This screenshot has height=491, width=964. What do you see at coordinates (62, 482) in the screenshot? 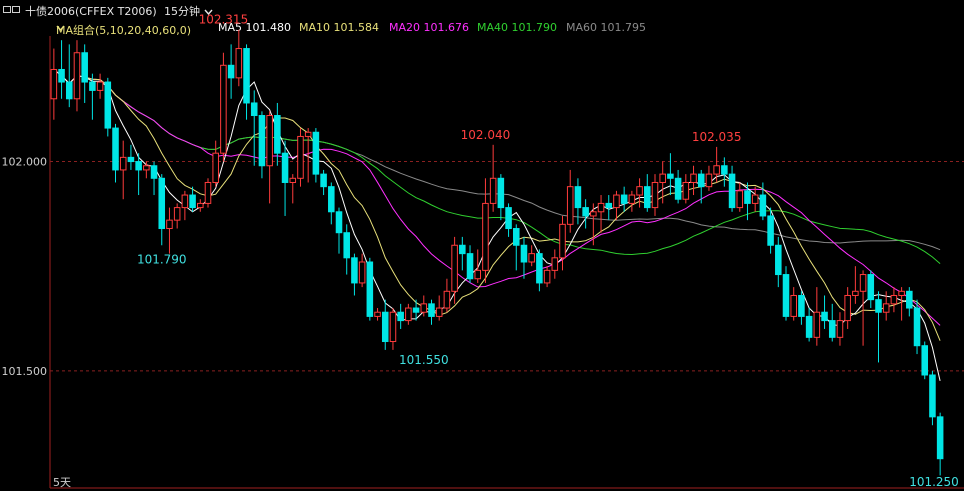
I see `days-label: 5天` at bounding box center [62, 482].